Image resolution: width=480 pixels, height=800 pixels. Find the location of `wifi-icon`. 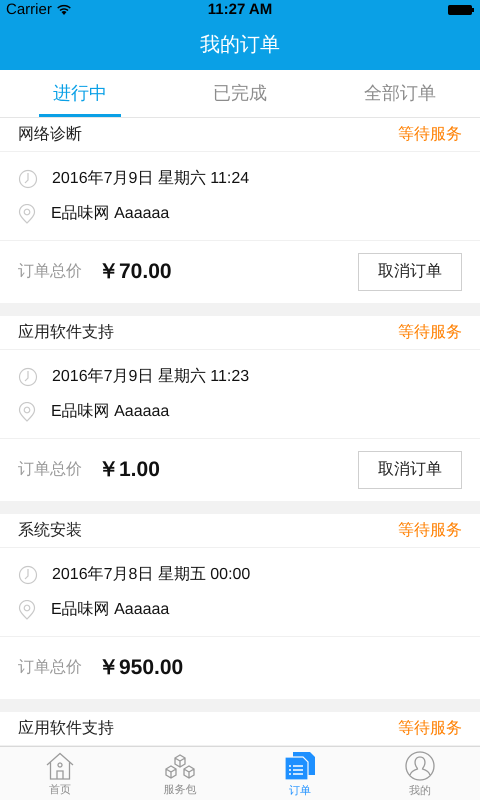

wifi-icon is located at coordinates (64, 10).